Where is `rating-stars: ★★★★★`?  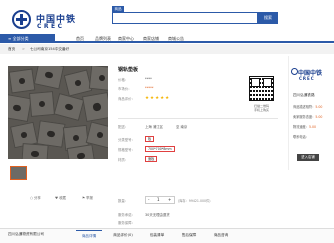 rating-stars: ★★★★★ is located at coordinates (158, 98).